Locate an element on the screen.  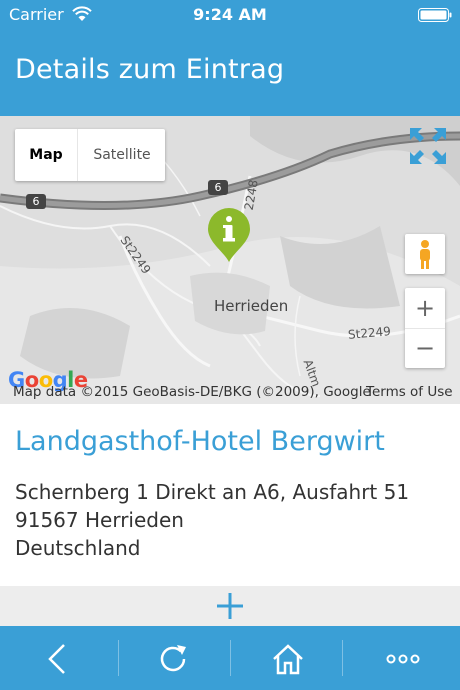
pegman-icon is located at coordinates (425, 254).